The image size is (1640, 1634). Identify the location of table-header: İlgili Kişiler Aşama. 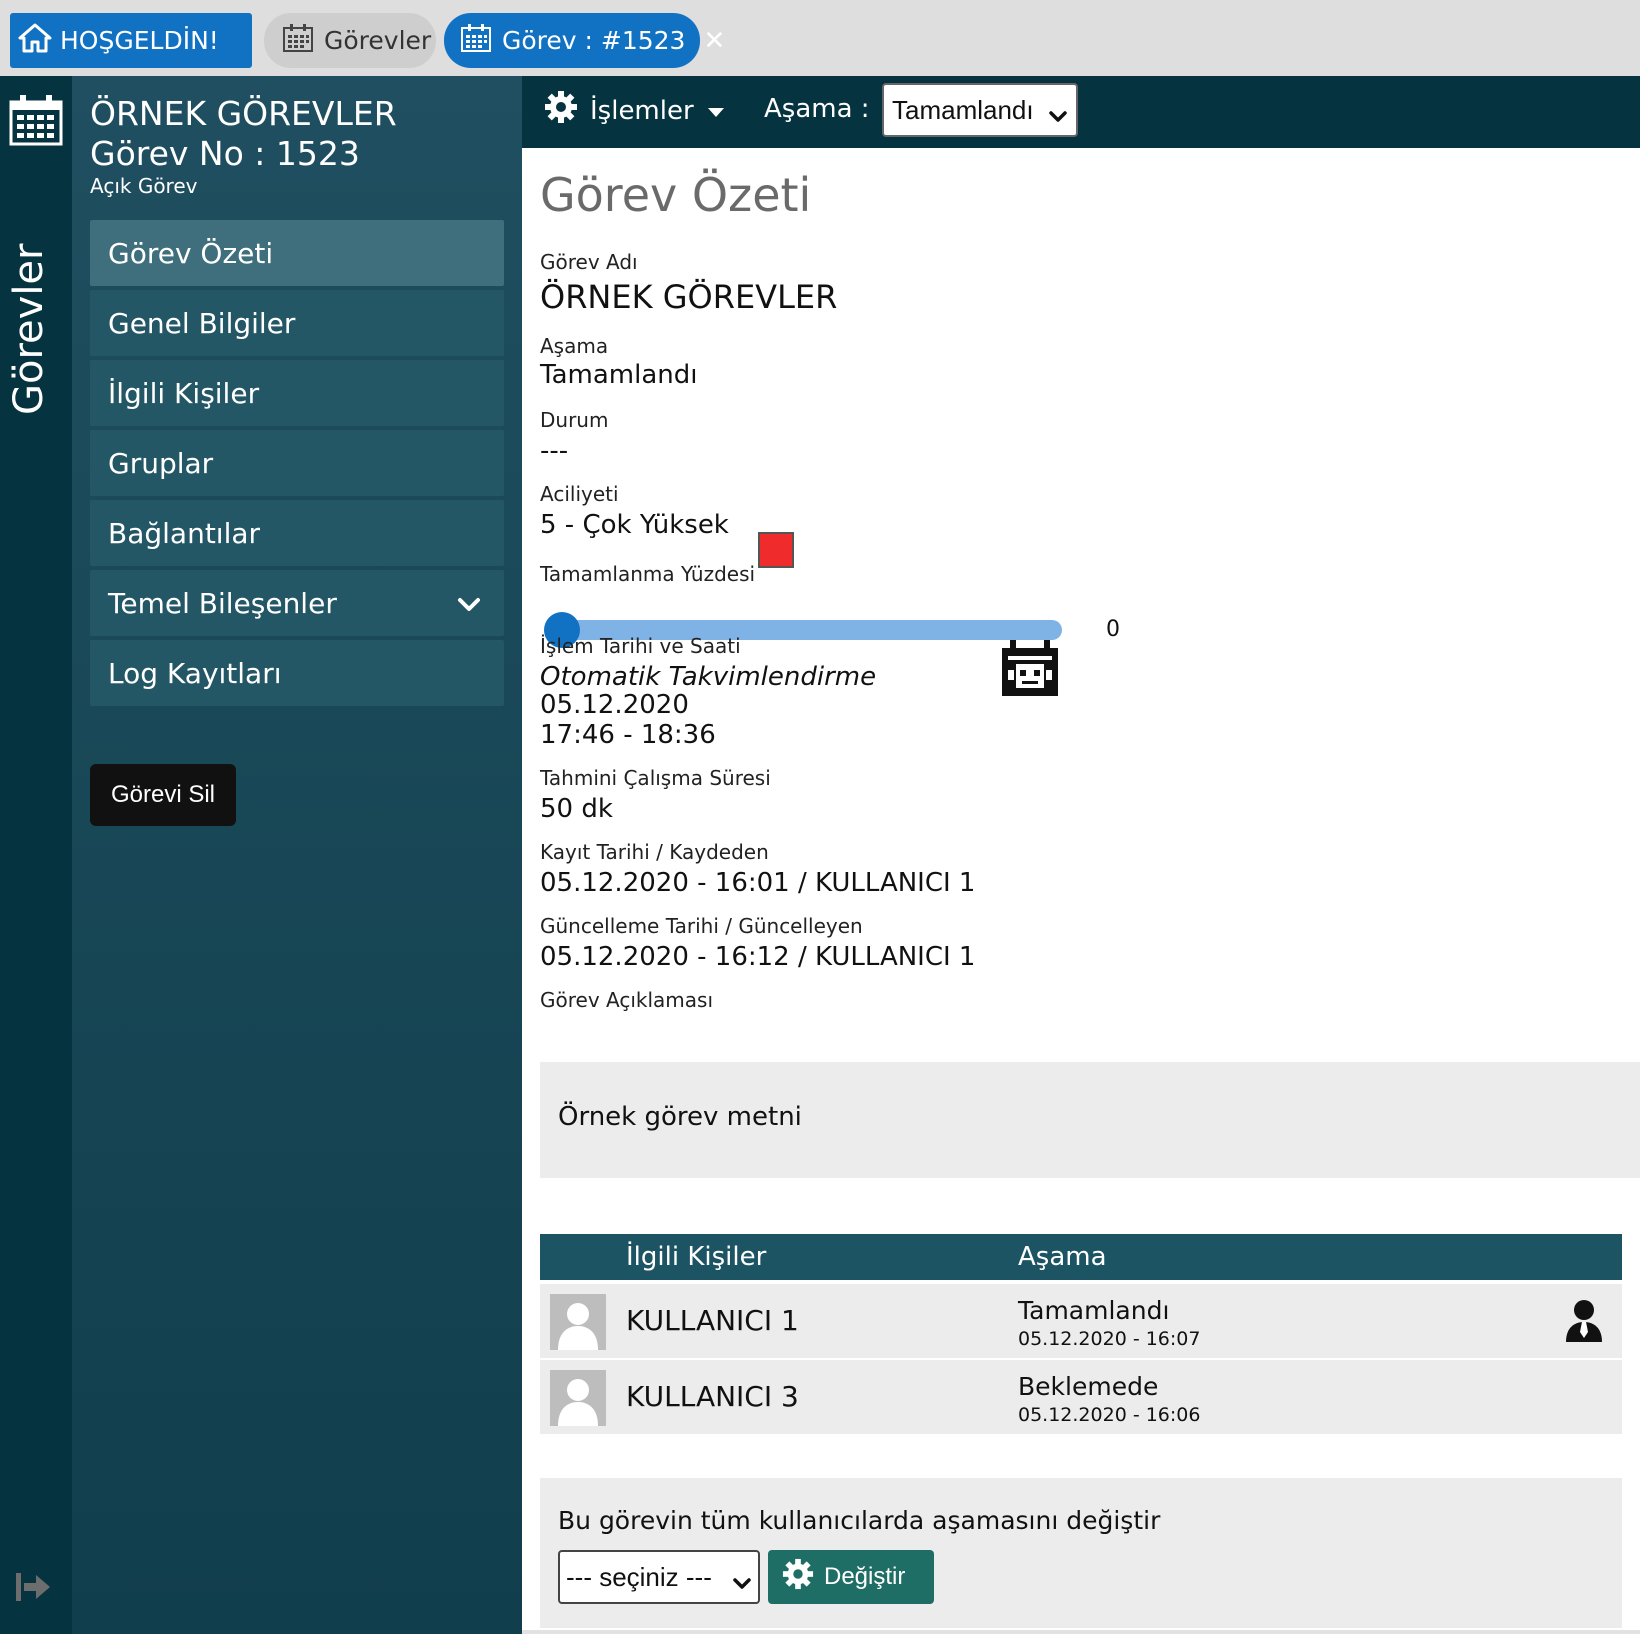
(1081, 1257).